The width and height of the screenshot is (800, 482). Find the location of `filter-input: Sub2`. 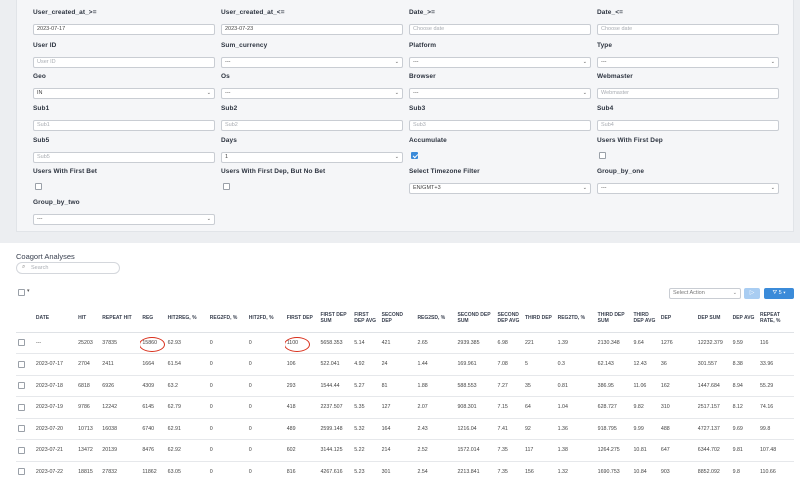

filter-input: Sub2 is located at coordinates (312, 125).